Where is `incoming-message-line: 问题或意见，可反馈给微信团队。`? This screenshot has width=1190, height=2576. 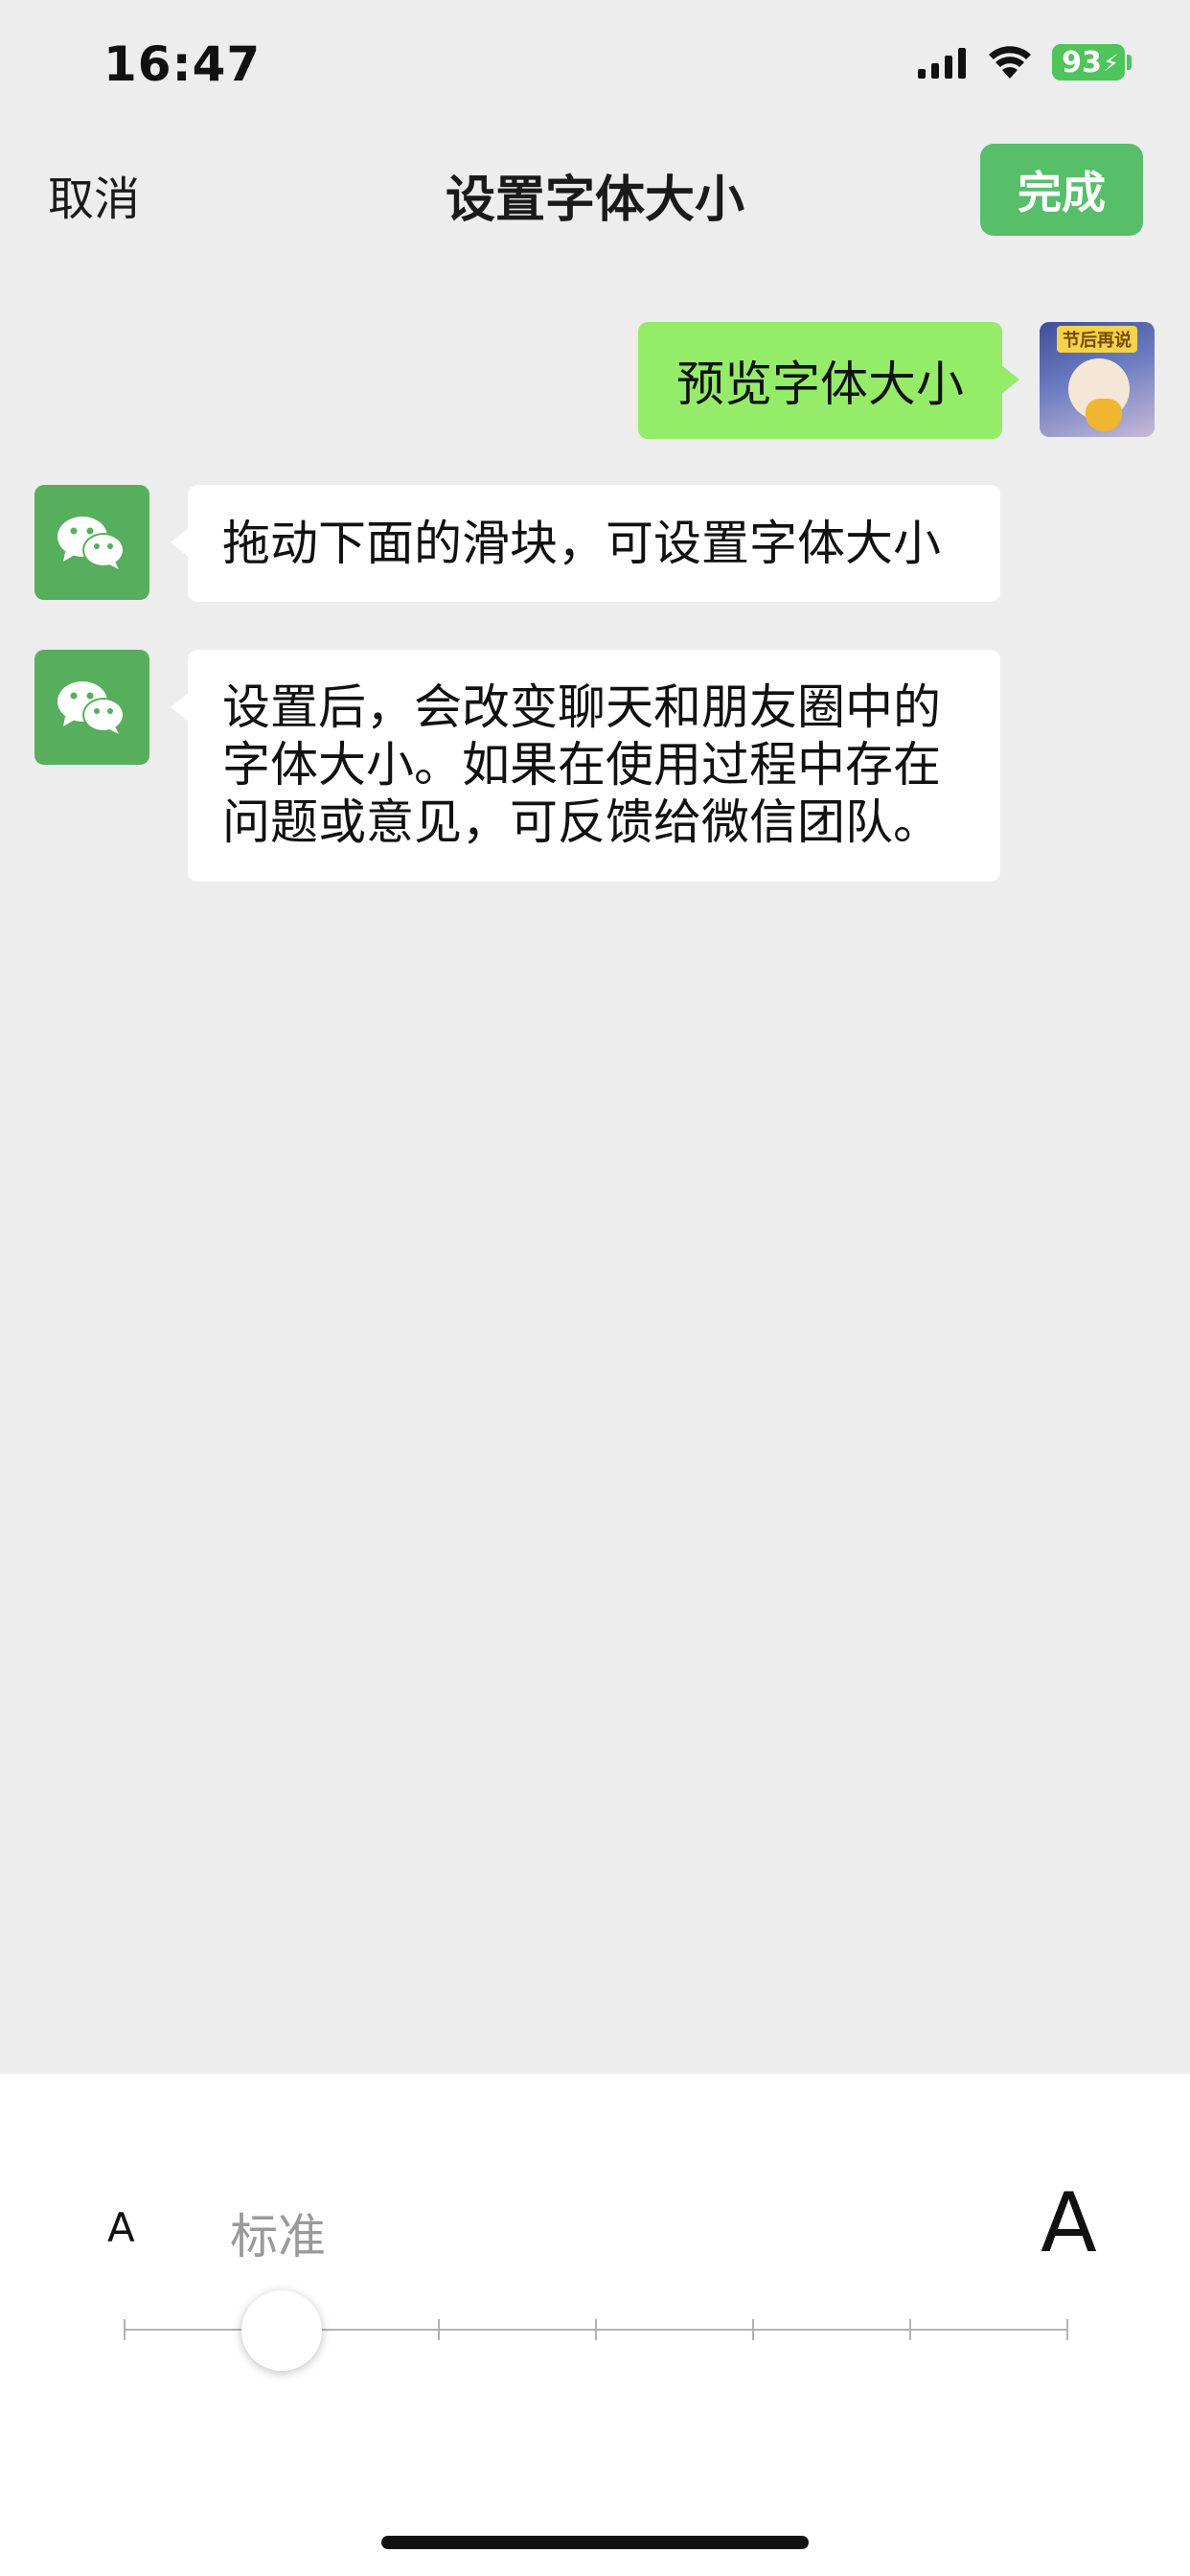 incoming-message-line: 问题或意见，可反馈给微信团队。 is located at coordinates (581, 822).